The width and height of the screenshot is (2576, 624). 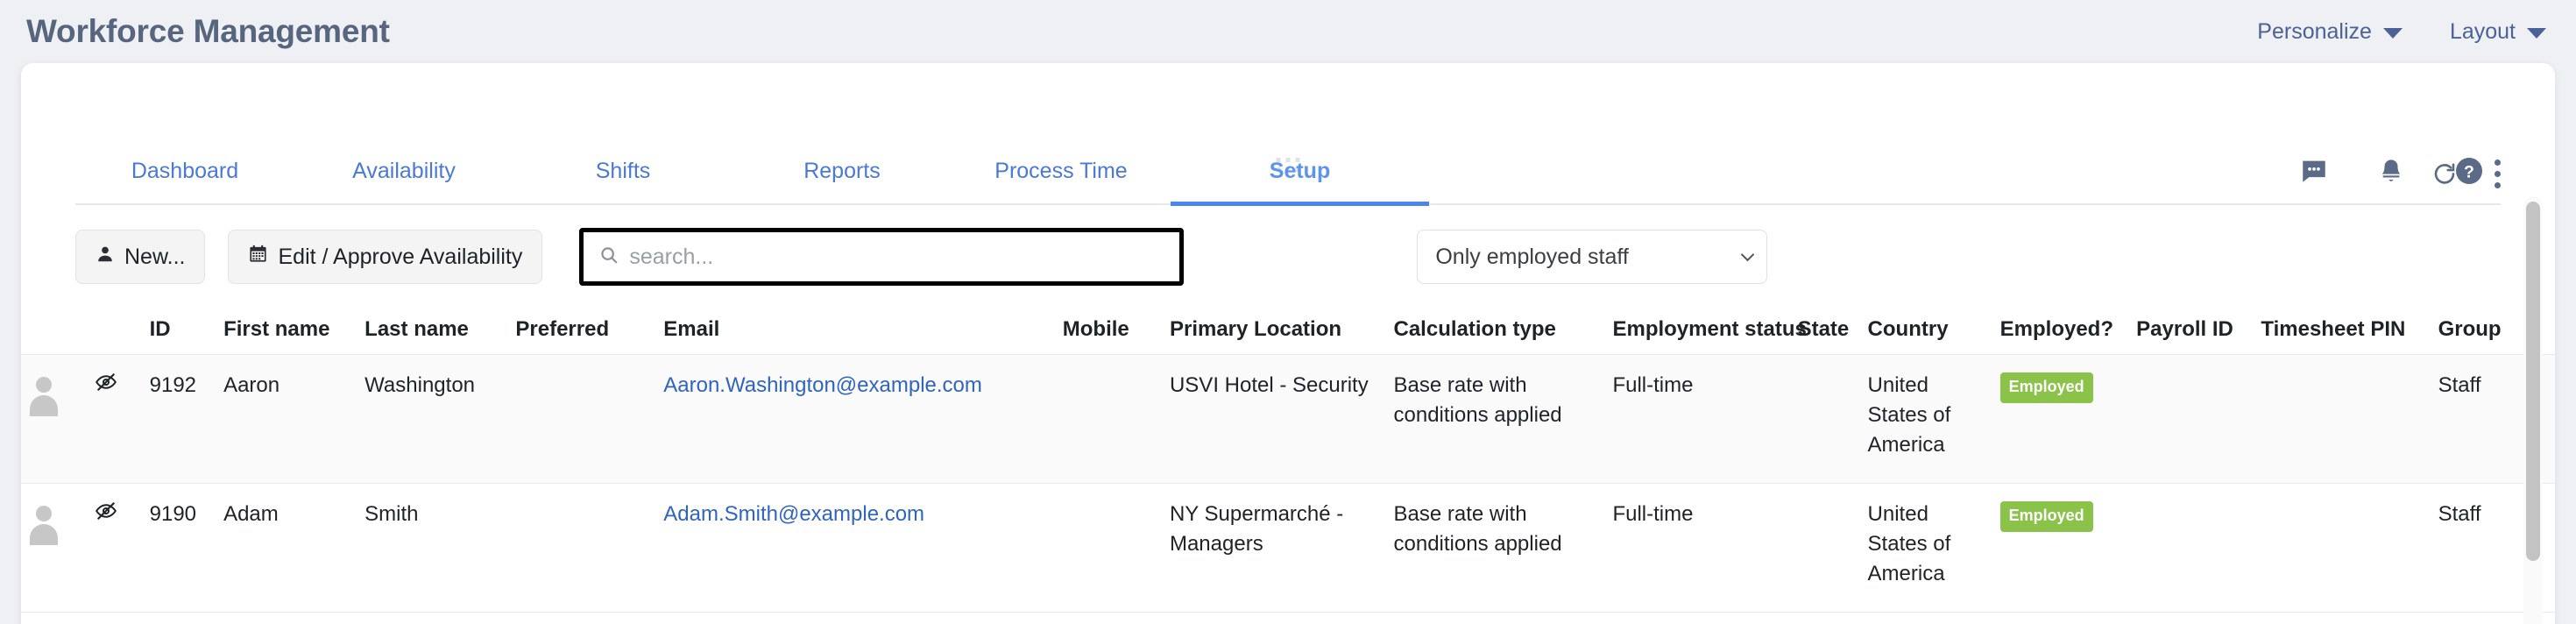 I want to click on col-timesheet-pin: Timesheet PIN, so click(x=2349, y=331).